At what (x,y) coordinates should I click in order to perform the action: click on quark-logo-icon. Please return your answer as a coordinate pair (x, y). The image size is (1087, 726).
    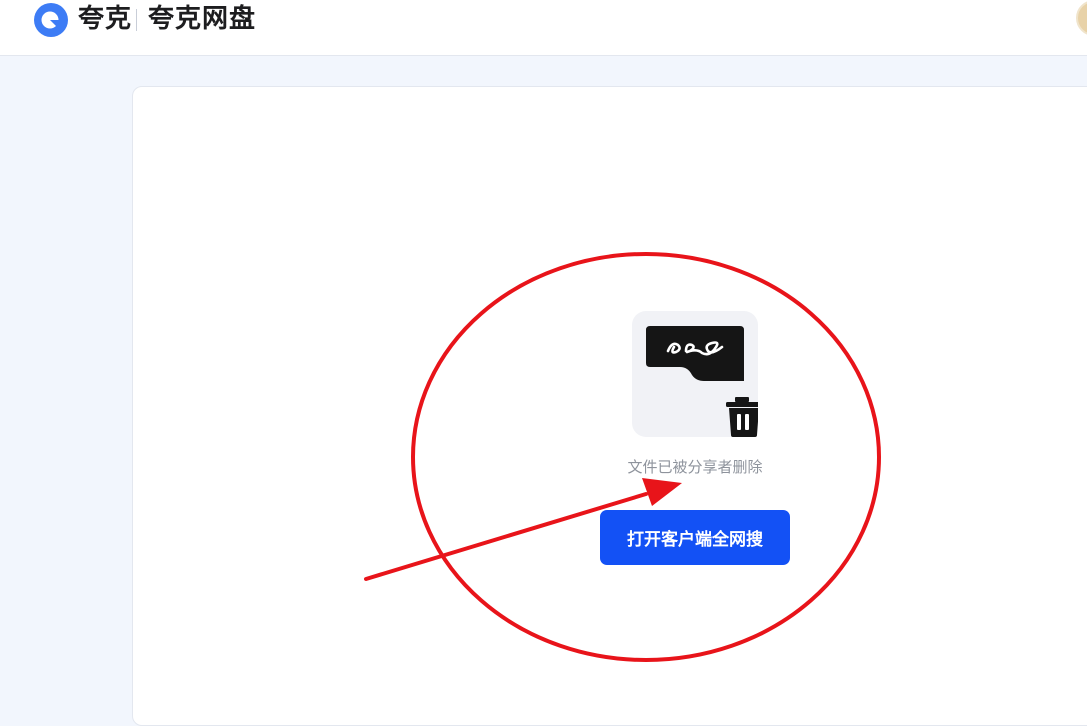
    Looking at the image, I should click on (51, 20).